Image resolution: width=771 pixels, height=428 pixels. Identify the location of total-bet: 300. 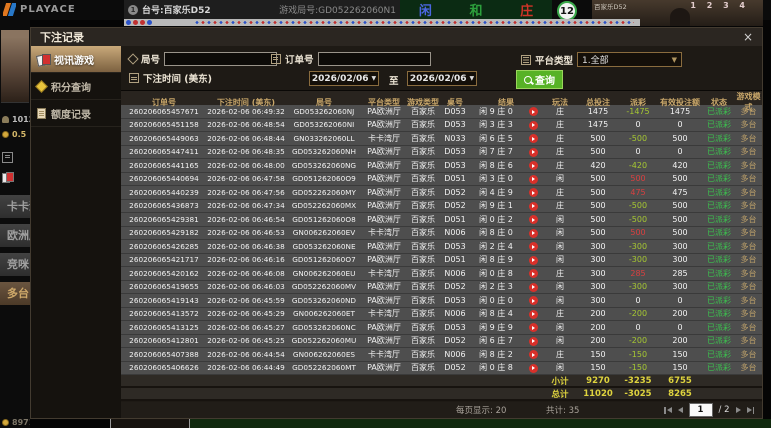
(598, 273).